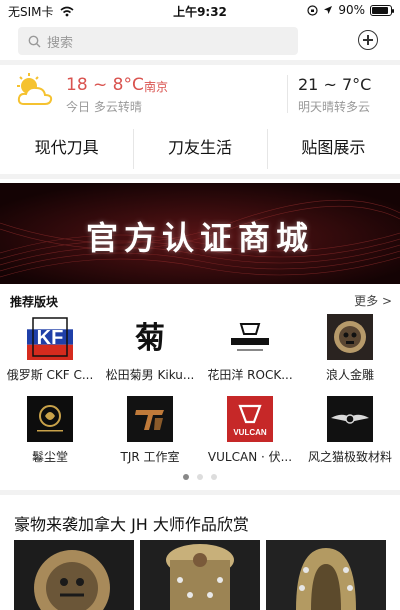 The image size is (400, 610). Describe the element at coordinates (333, 146) in the screenshot. I see `category-photo-gallery: 贴图展示` at that location.